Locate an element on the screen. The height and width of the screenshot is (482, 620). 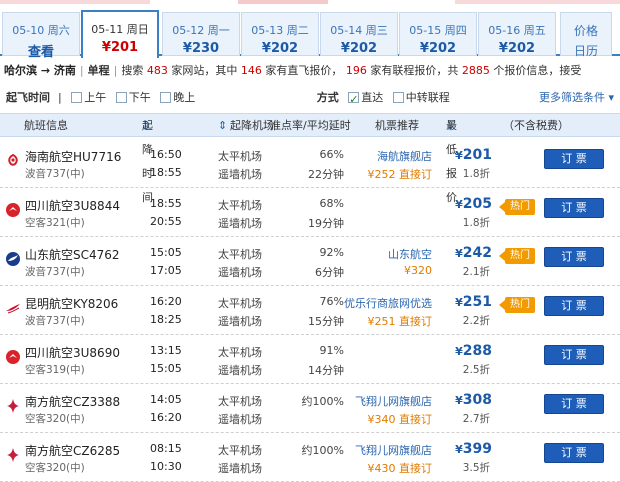
avg-delay: 15分钟 is located at coordinates (326, 321).